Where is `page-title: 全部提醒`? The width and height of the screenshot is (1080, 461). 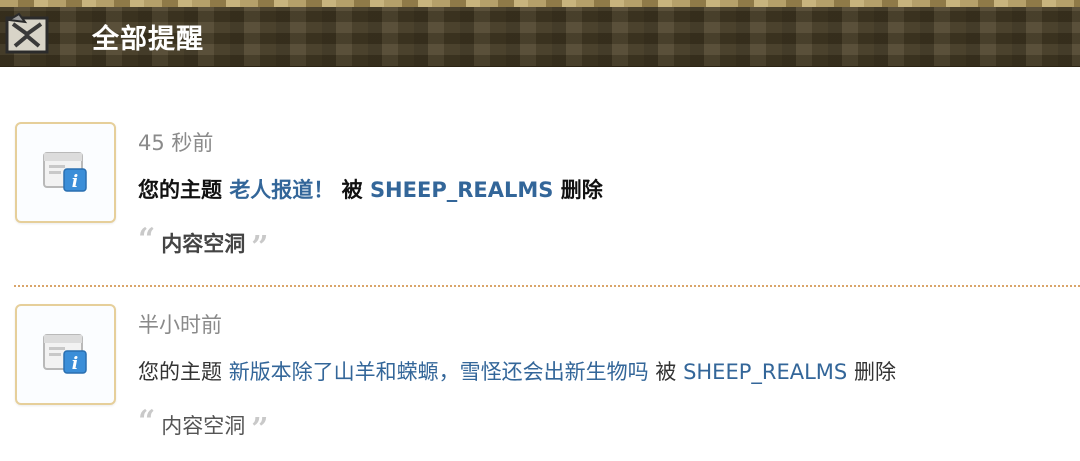
page-title: 全部提醒 is located at coordinates (148, 39).